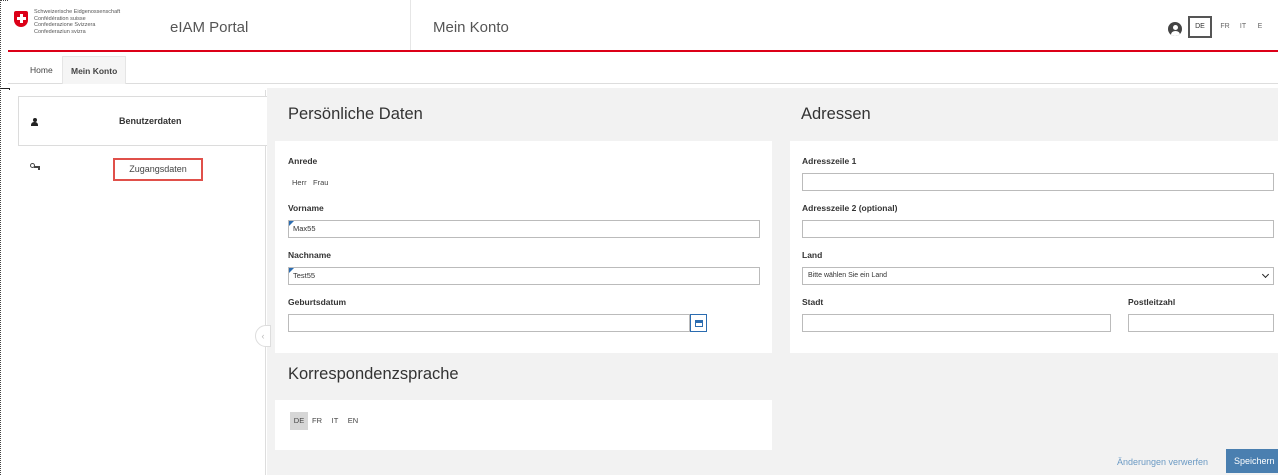  I want to click on country-select-value: Bitte wählen Sie ein Land, so click(847, 275).